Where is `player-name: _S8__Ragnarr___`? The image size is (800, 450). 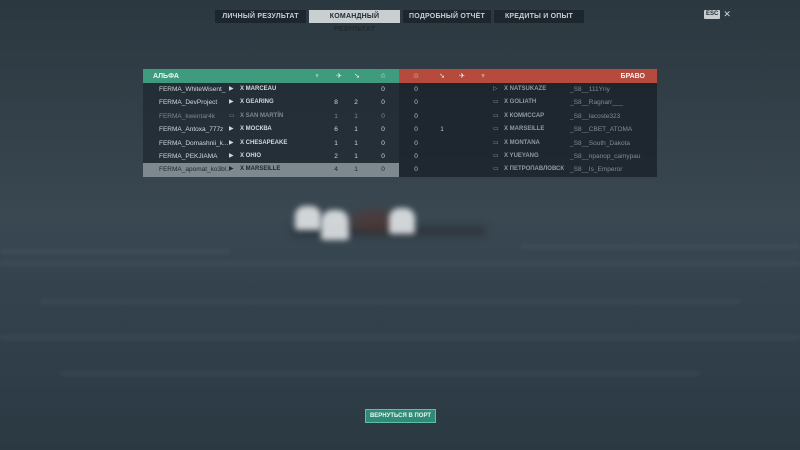
player-name: _S8__Ragnarr___ is located at coordinates (597, 103).